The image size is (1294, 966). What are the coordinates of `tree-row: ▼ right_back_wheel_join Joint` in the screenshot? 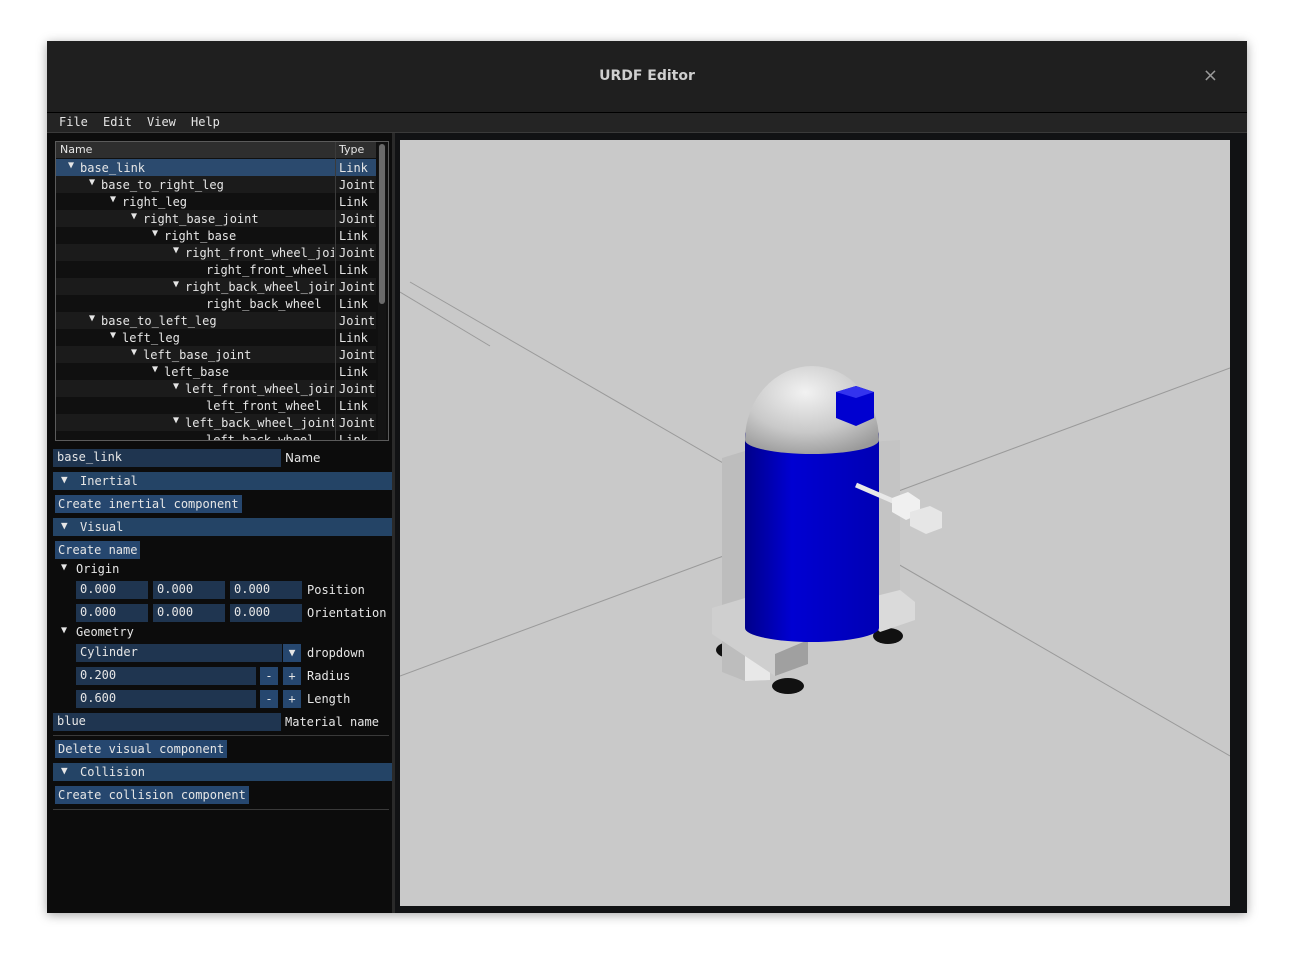 It's located at (216, 286).